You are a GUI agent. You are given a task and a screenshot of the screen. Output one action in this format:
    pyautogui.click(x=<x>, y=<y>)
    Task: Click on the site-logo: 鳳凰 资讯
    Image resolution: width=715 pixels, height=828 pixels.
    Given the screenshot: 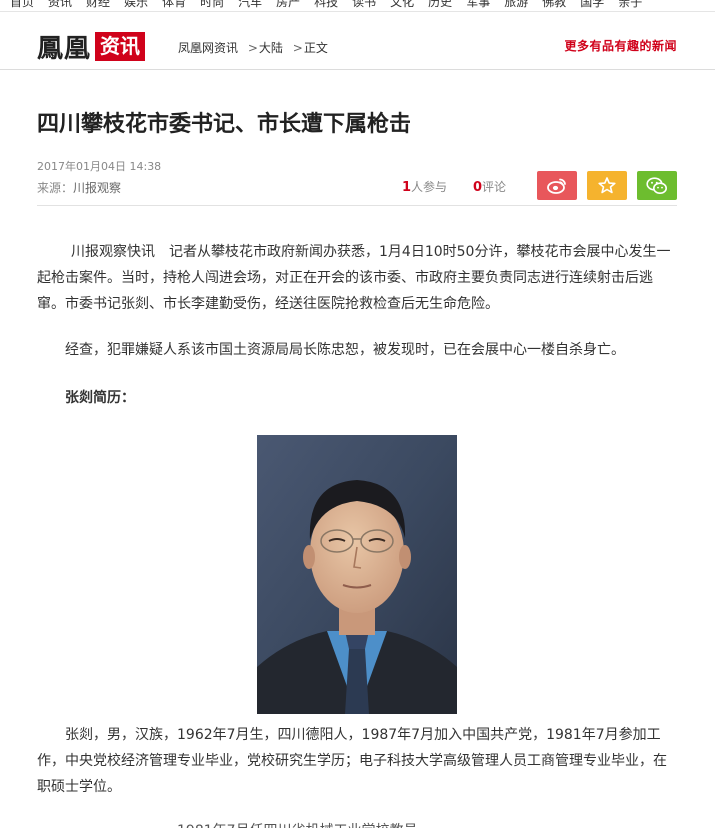 What is the action you would take?
    pyautogui.click(x=91, y=47)
    